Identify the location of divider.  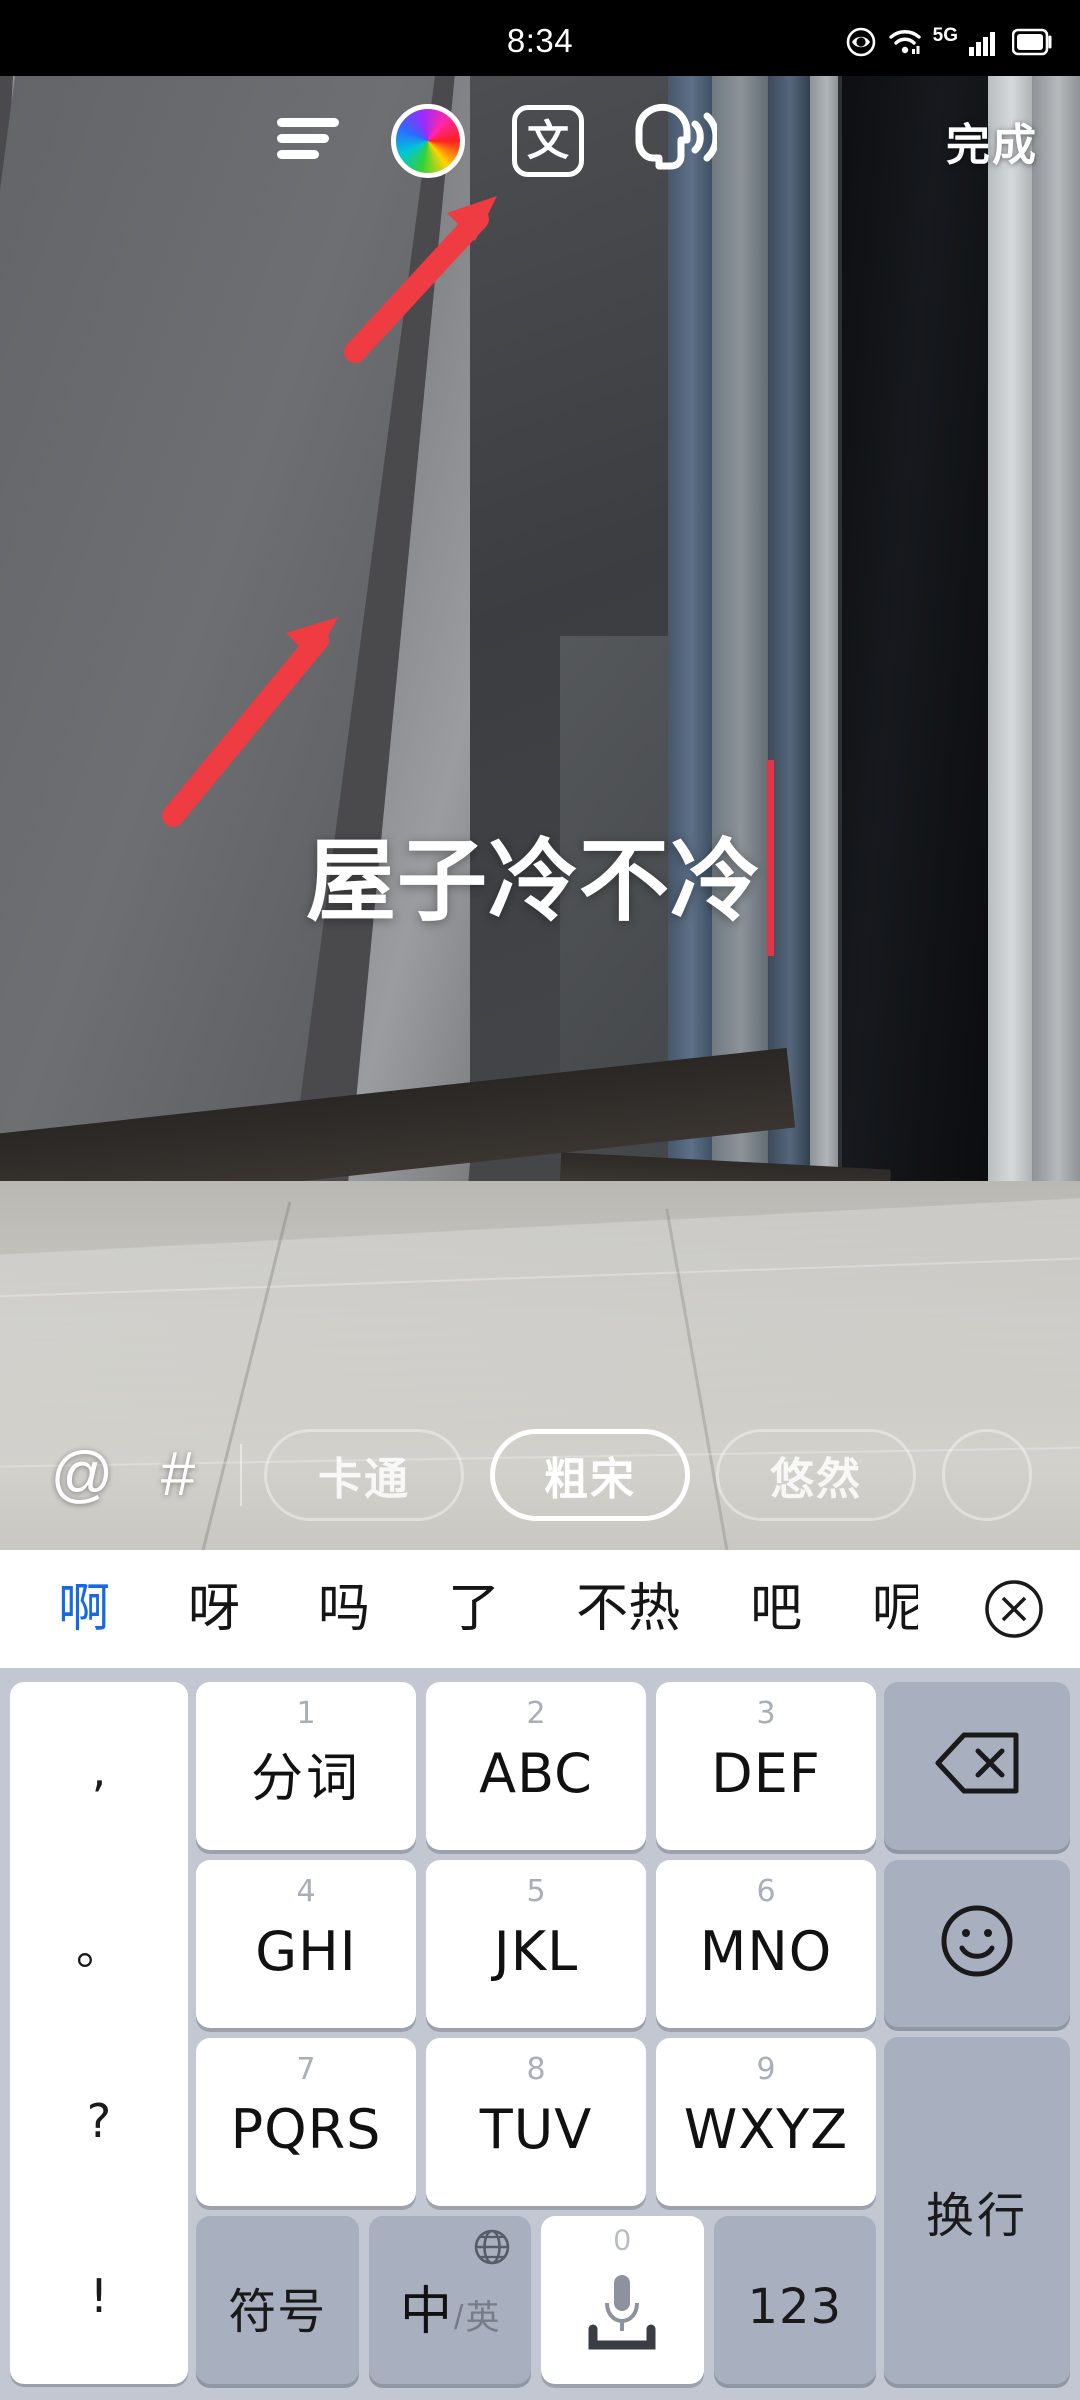
(241, 1475).